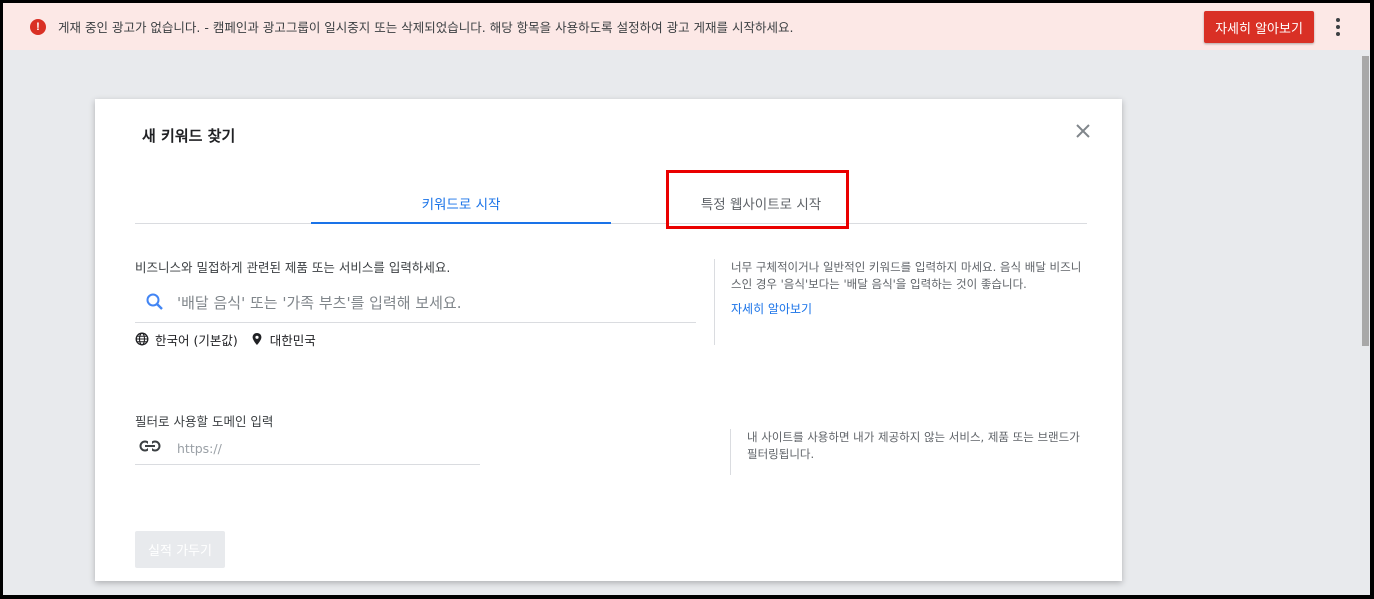 The height and width of the screenshot is (599, 1374). I want to click on tab-keyword-start: 키워드로 시작, so click(461, 203).